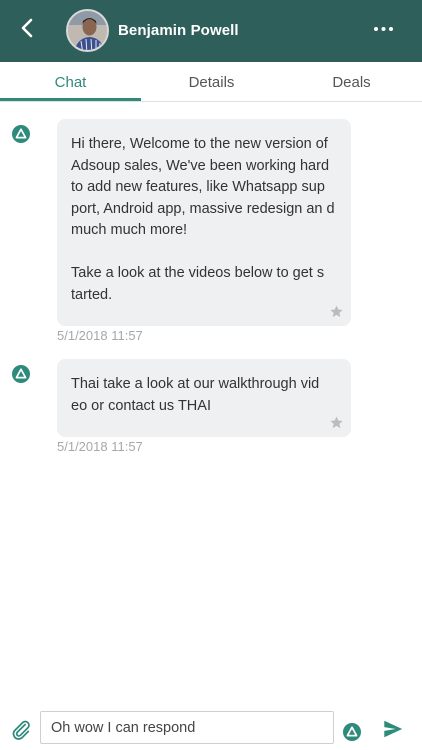 The width and height of the screenshot is (422, 750). I want to click on contact-name: Benjamin Powell, so click(178, 30).